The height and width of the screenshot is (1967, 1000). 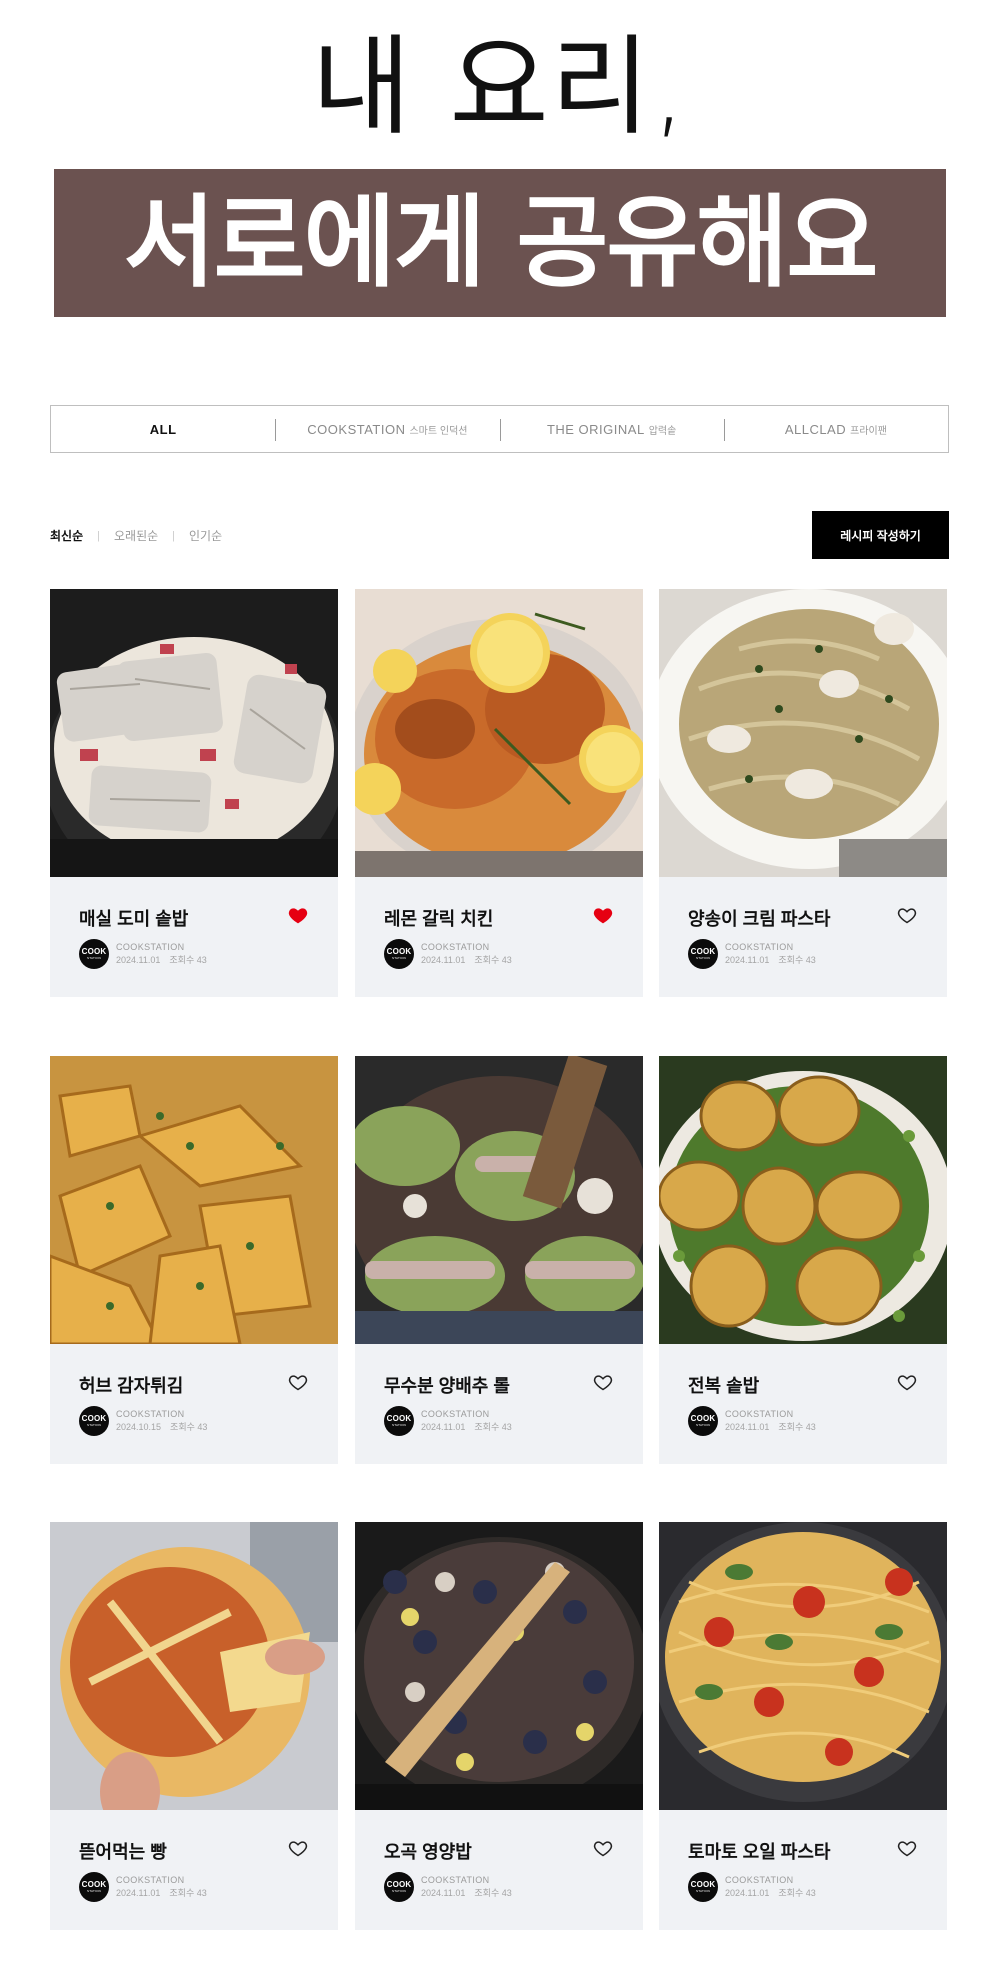 I want to click on recipe-title: 양송이 크림 파스타, so click(x=759, y=918).